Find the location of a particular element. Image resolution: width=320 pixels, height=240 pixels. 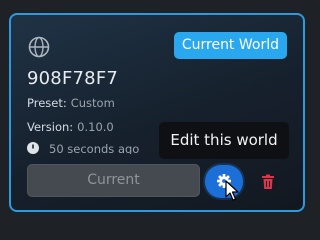

mouse-cursor-icon is located at coordinates (232, 190).